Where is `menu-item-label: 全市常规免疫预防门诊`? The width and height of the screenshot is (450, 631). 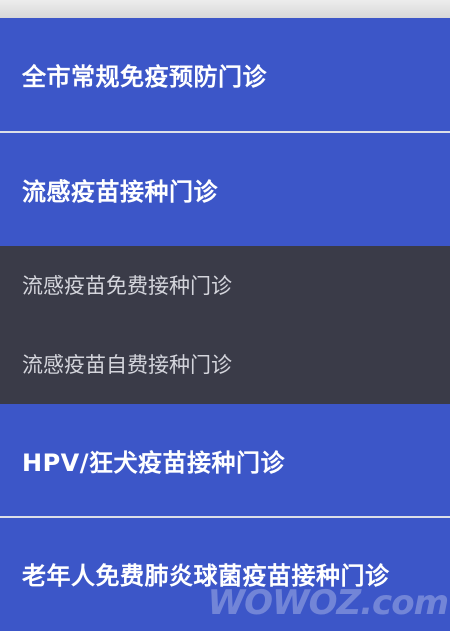
menu-item-label: 全市常规免疫预防门诊 is located at coordinates (144, 77).